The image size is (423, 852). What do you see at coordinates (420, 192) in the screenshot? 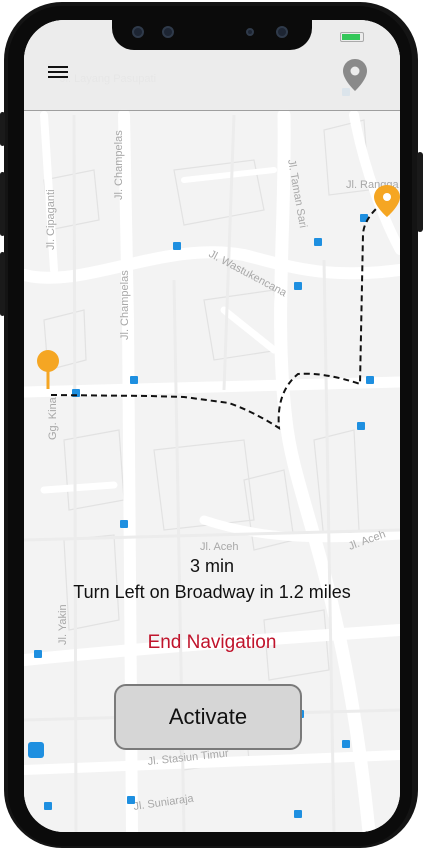
I see `power-button` at bounding box center [420, 192].